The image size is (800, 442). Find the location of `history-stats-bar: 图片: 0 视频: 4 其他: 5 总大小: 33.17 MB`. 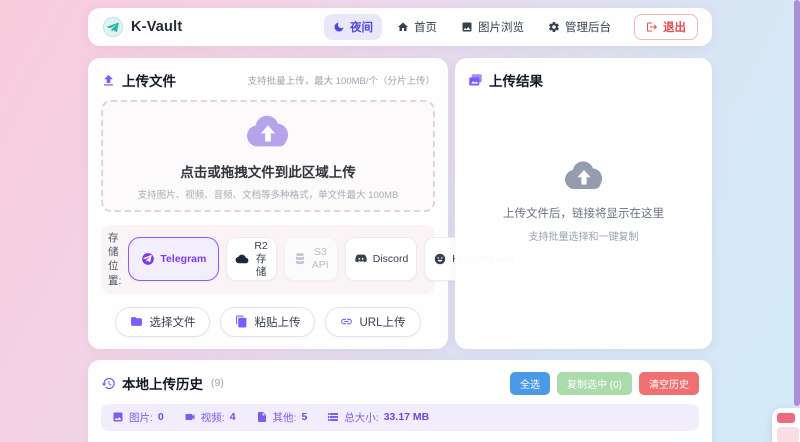

history-stats-bar: 图片: 0 视频: 4 其他: 5 总大小: 33.17 MB is located at coordinates (400, 417).